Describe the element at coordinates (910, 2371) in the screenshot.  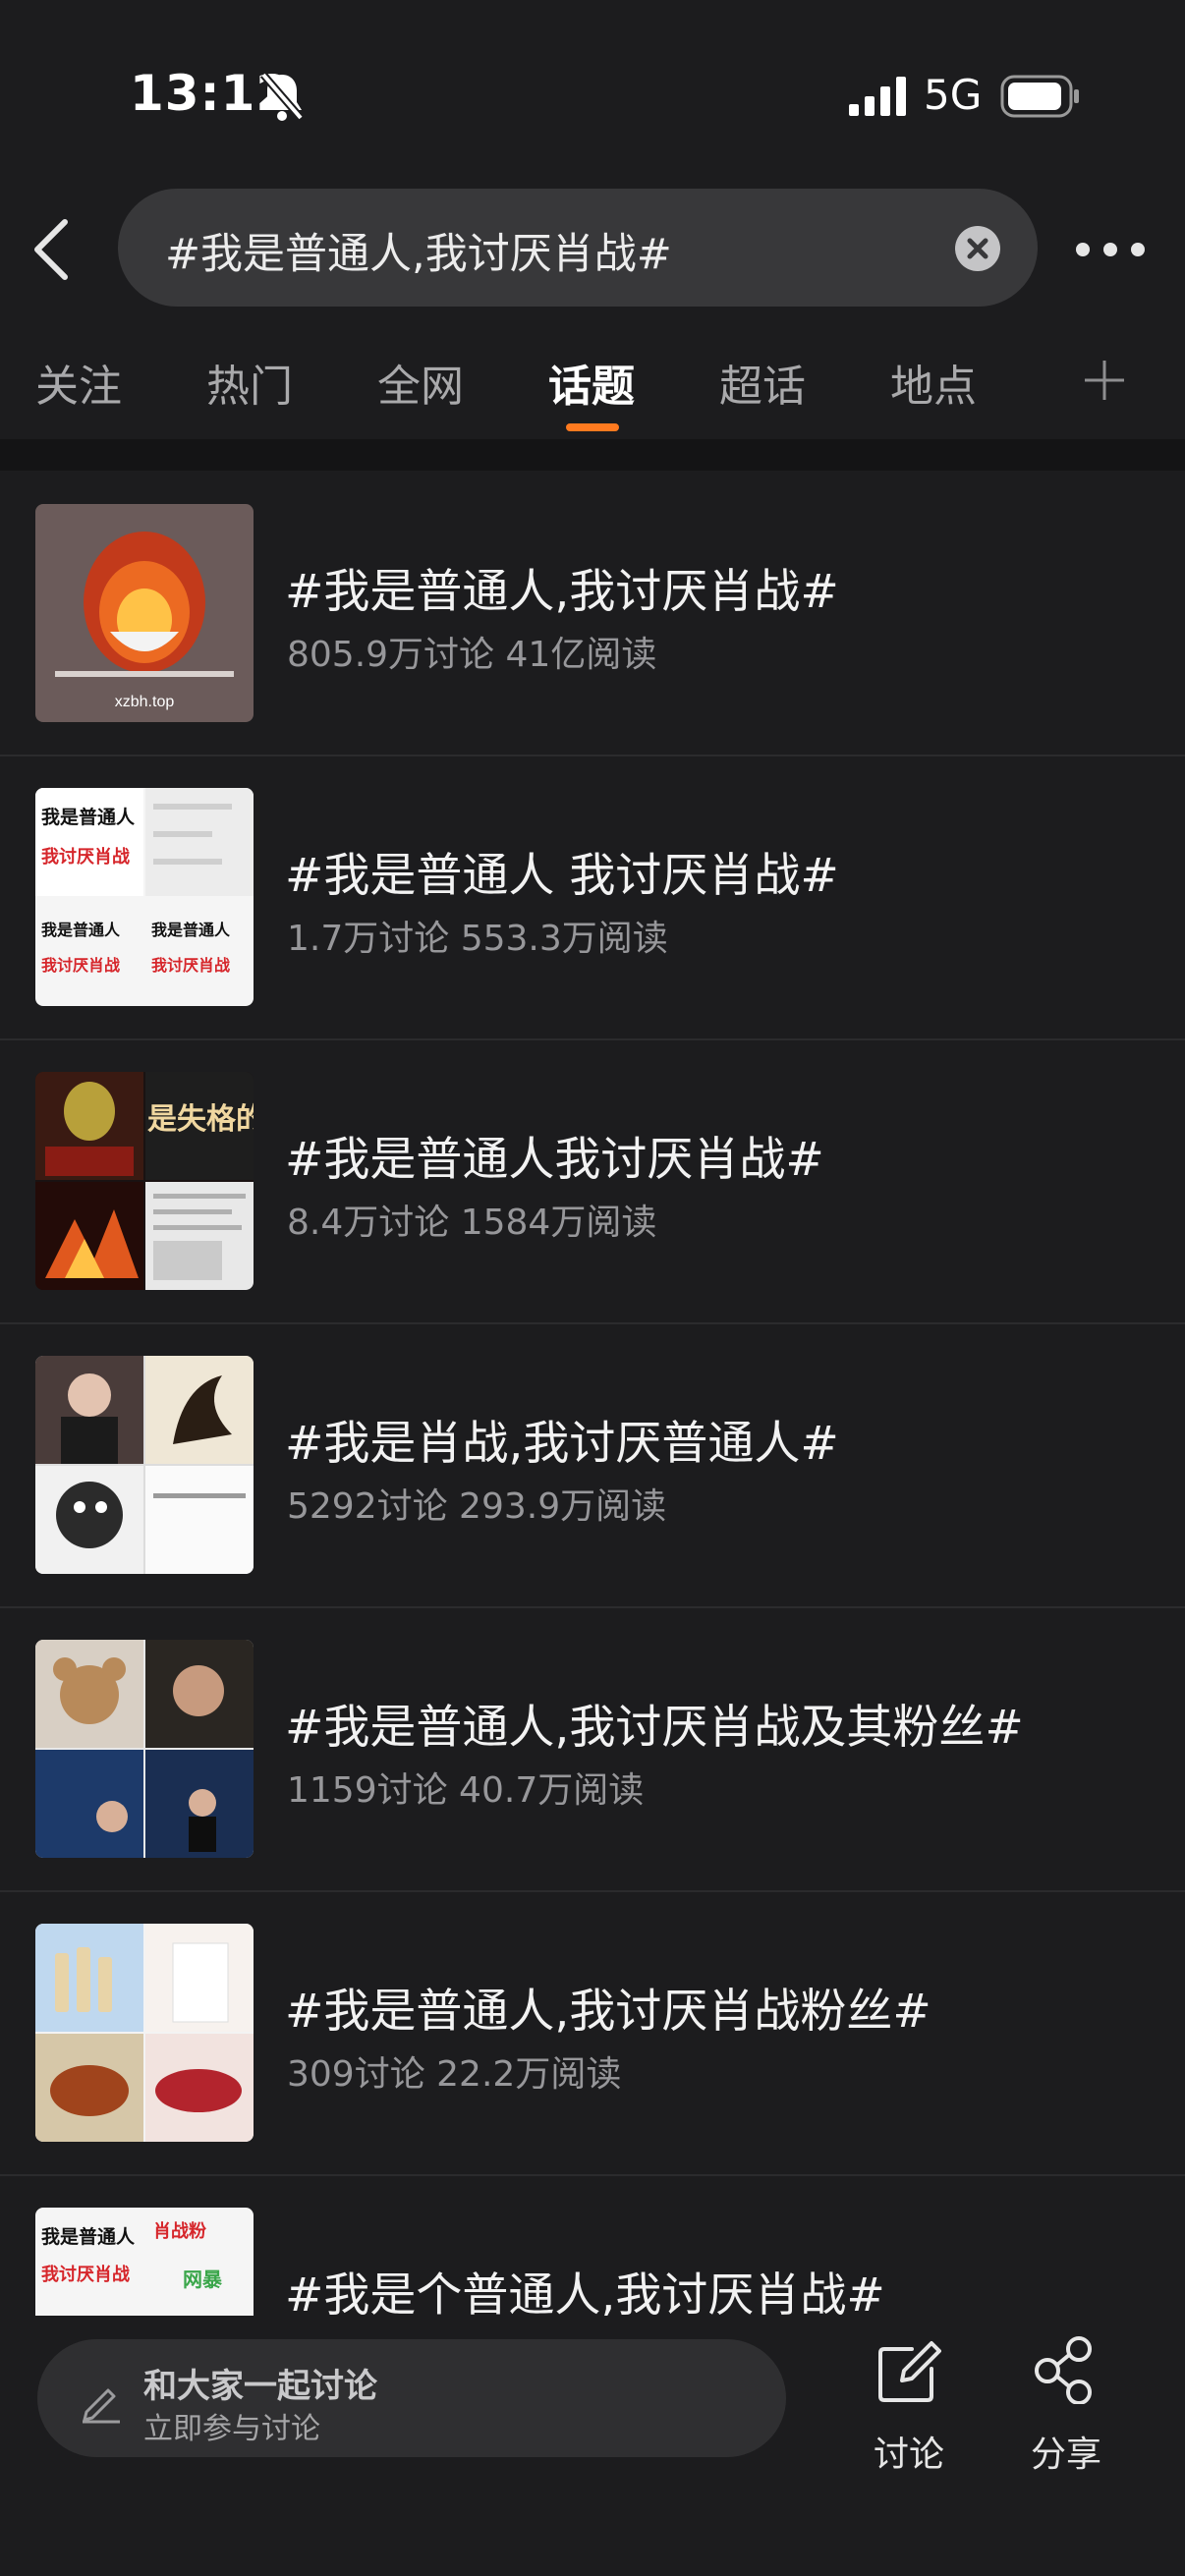
I see `compose-icon` at that location.